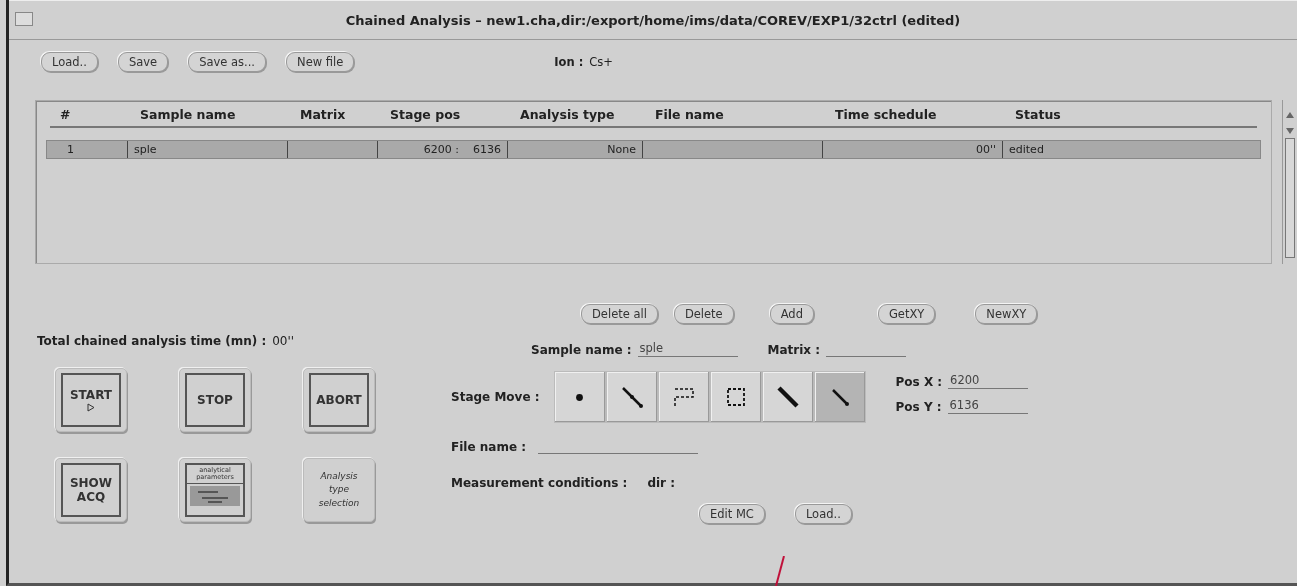 The image size is (1297, 586). What do you see at coordinates (987, 405) in the screenshot?
I see `pos-y-field: 6136` at bounding box center [987, 405].